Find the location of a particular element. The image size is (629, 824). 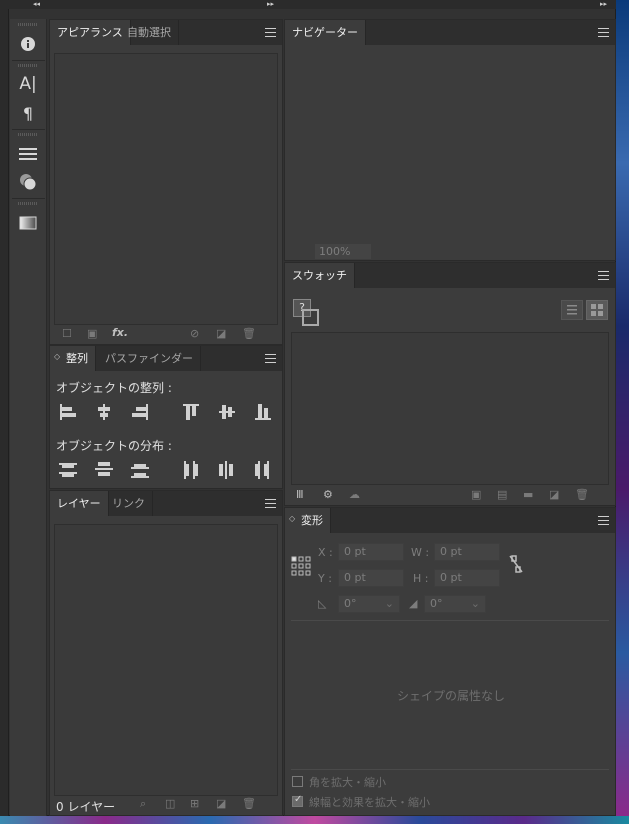

cloud-library-icon: ☁ is located at coordinates (354, 495).